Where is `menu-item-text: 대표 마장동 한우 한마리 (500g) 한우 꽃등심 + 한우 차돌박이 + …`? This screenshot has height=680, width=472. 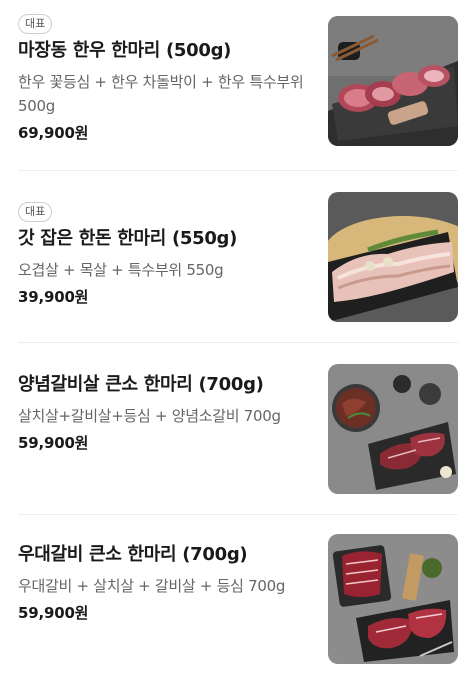
menu-item-text: 대표 마장동 한우 한마리 (500g) 한우 꽃등심 + 한우 차돌박이 + … is located at coordinates (164, 77).